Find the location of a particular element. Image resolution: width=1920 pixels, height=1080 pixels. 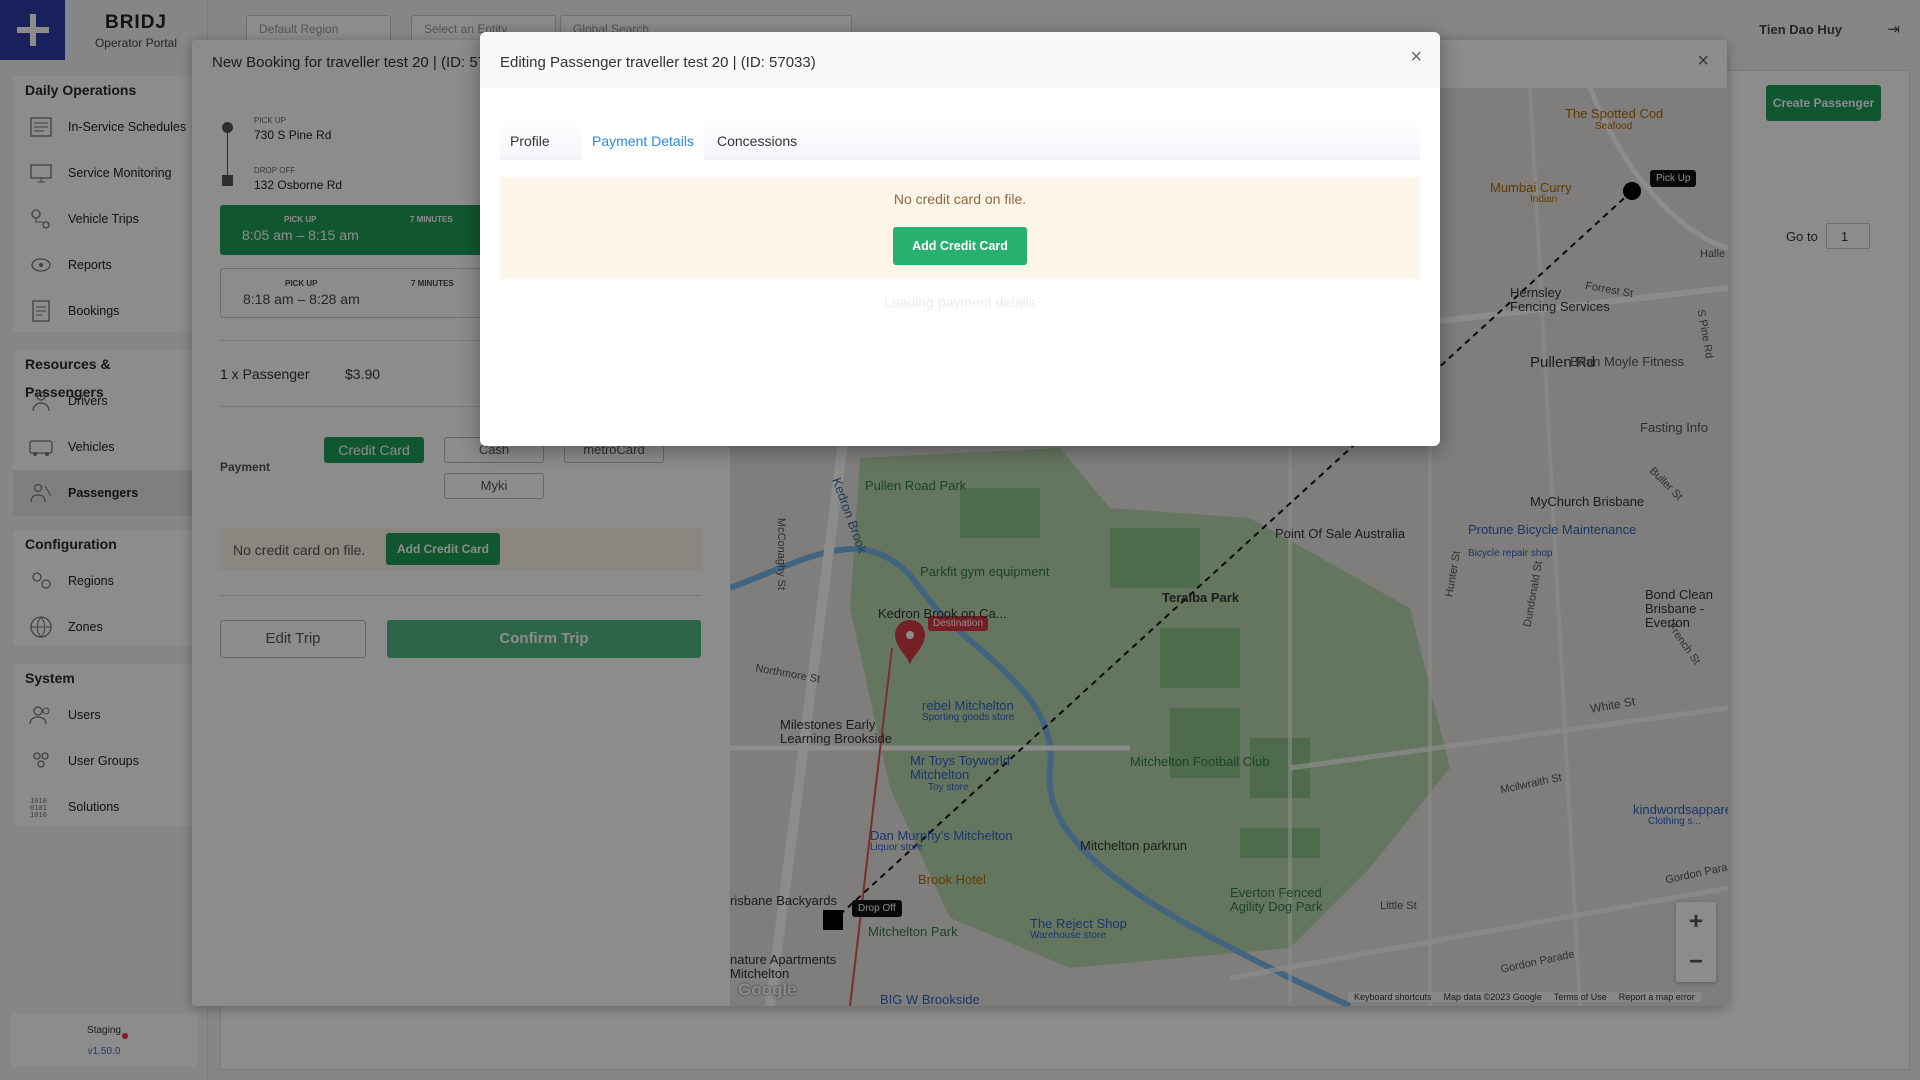

tab-payment-details: Payment Details is located at coordinates (643, 141).